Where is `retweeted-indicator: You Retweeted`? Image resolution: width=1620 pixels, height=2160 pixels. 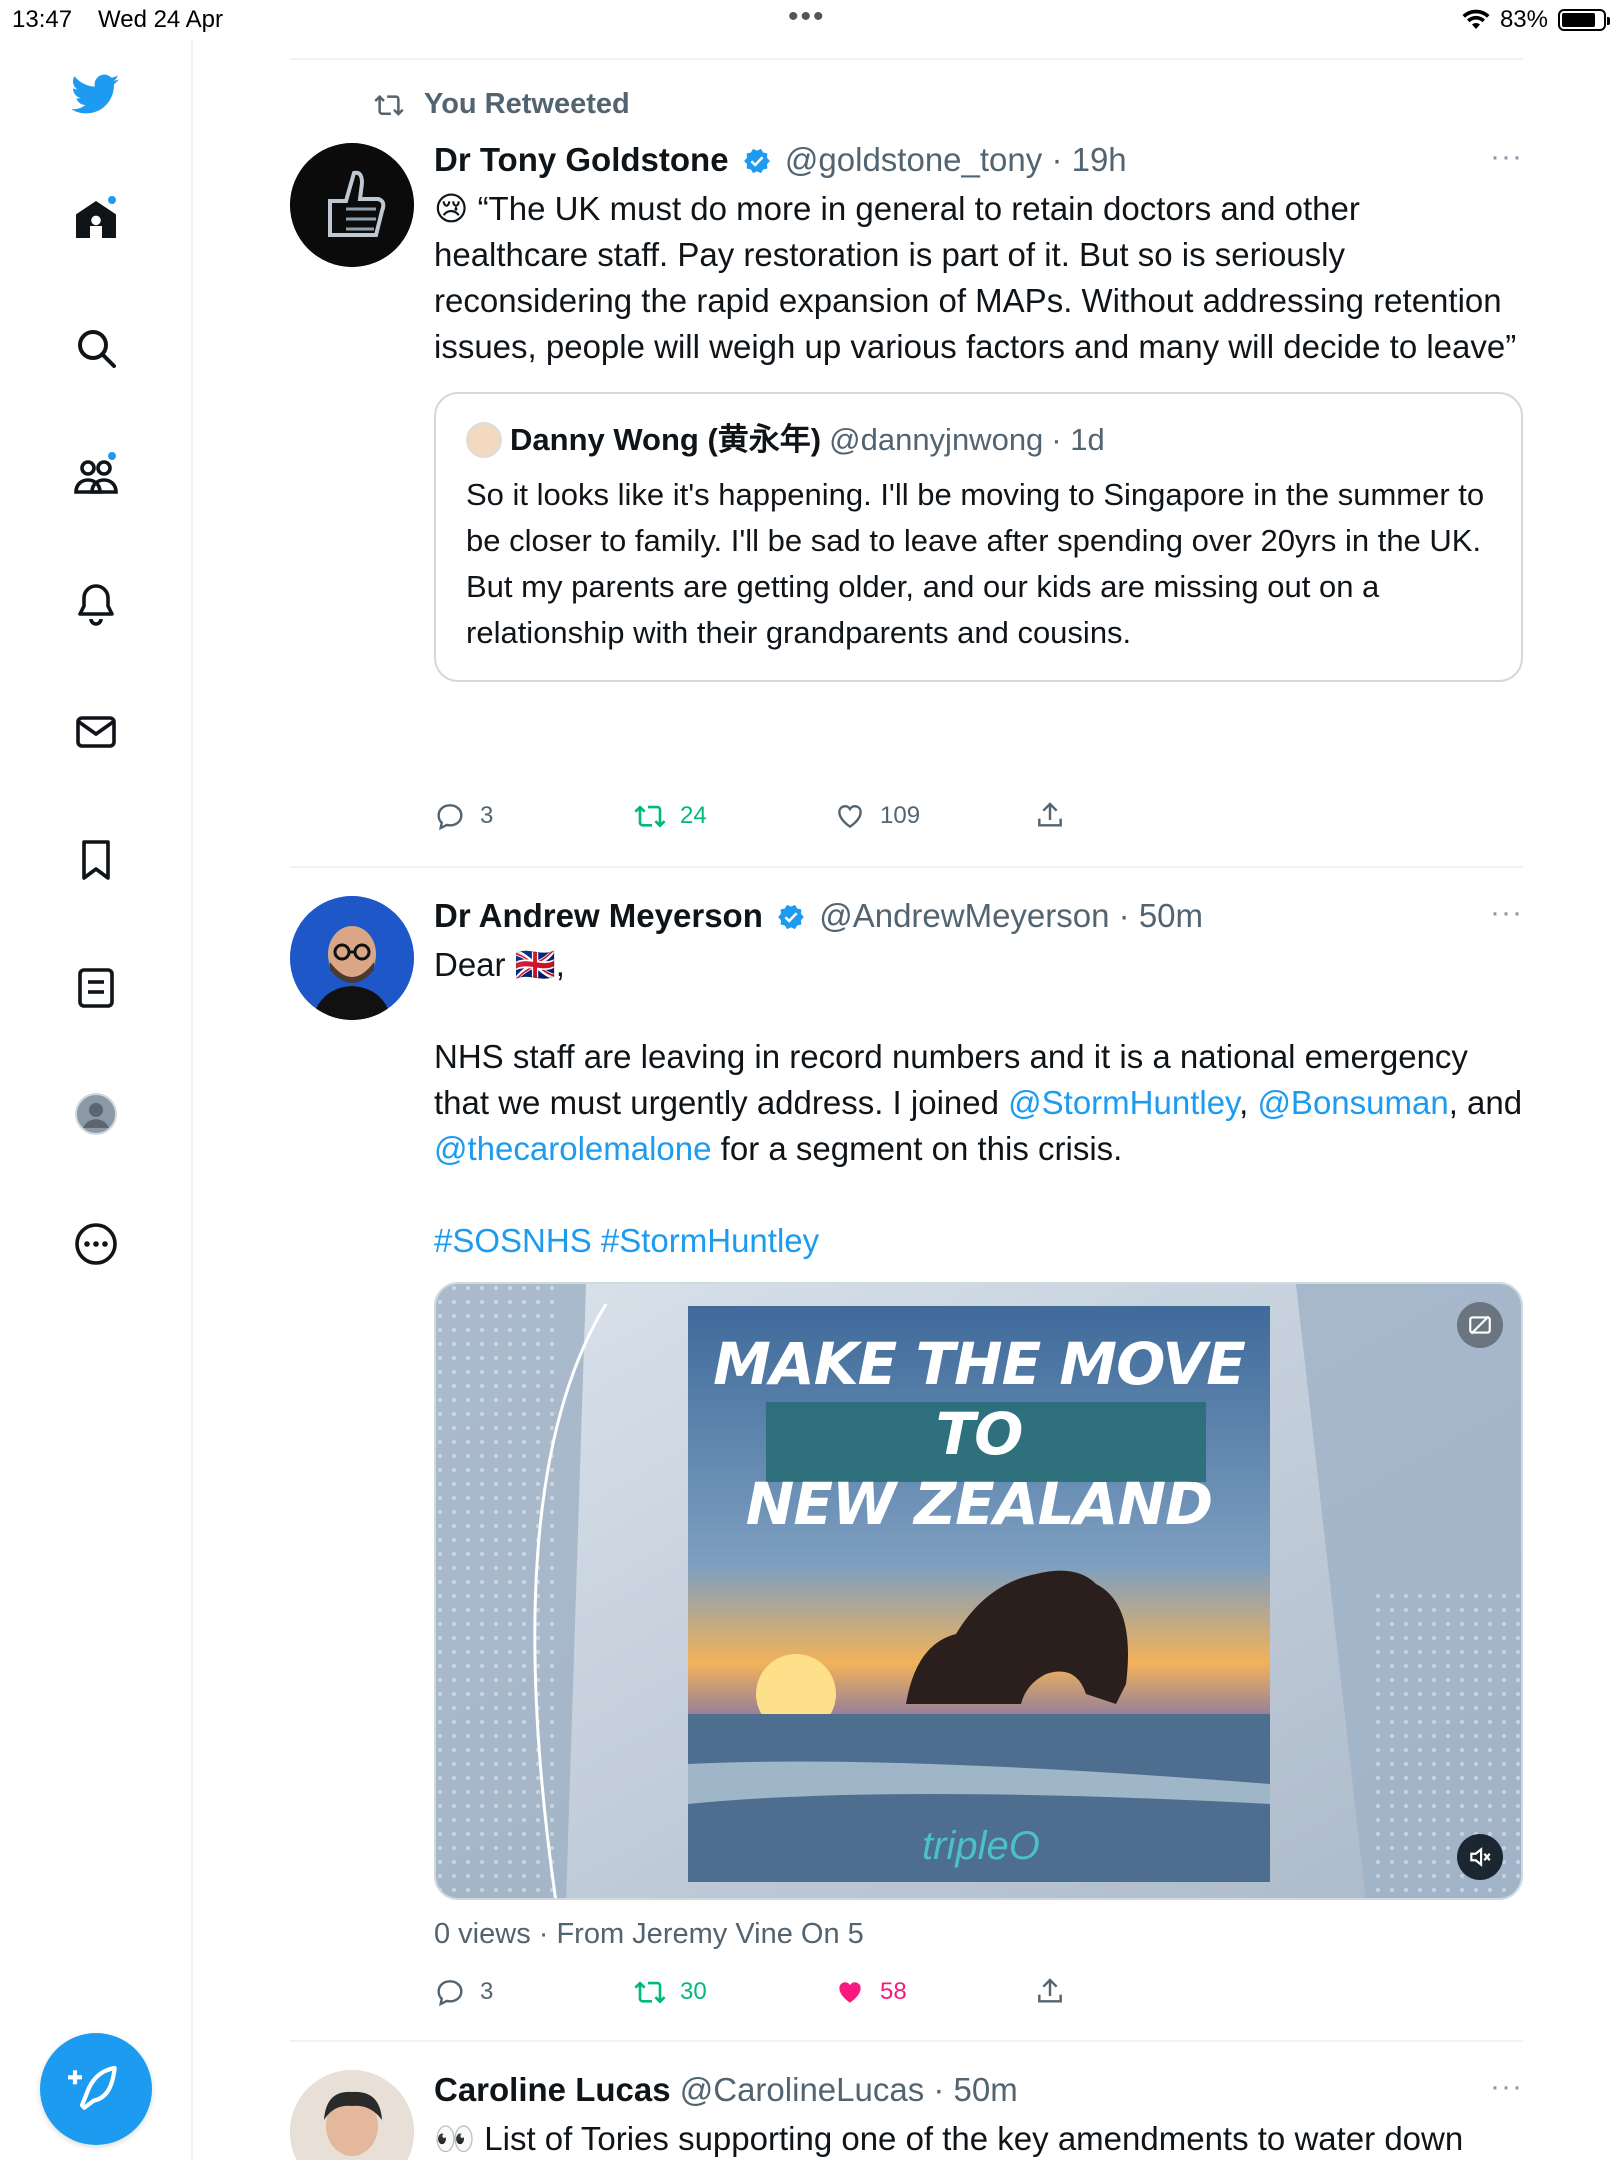 retweeted-indicator: You Retweeted is located at coordinates (501, 104).